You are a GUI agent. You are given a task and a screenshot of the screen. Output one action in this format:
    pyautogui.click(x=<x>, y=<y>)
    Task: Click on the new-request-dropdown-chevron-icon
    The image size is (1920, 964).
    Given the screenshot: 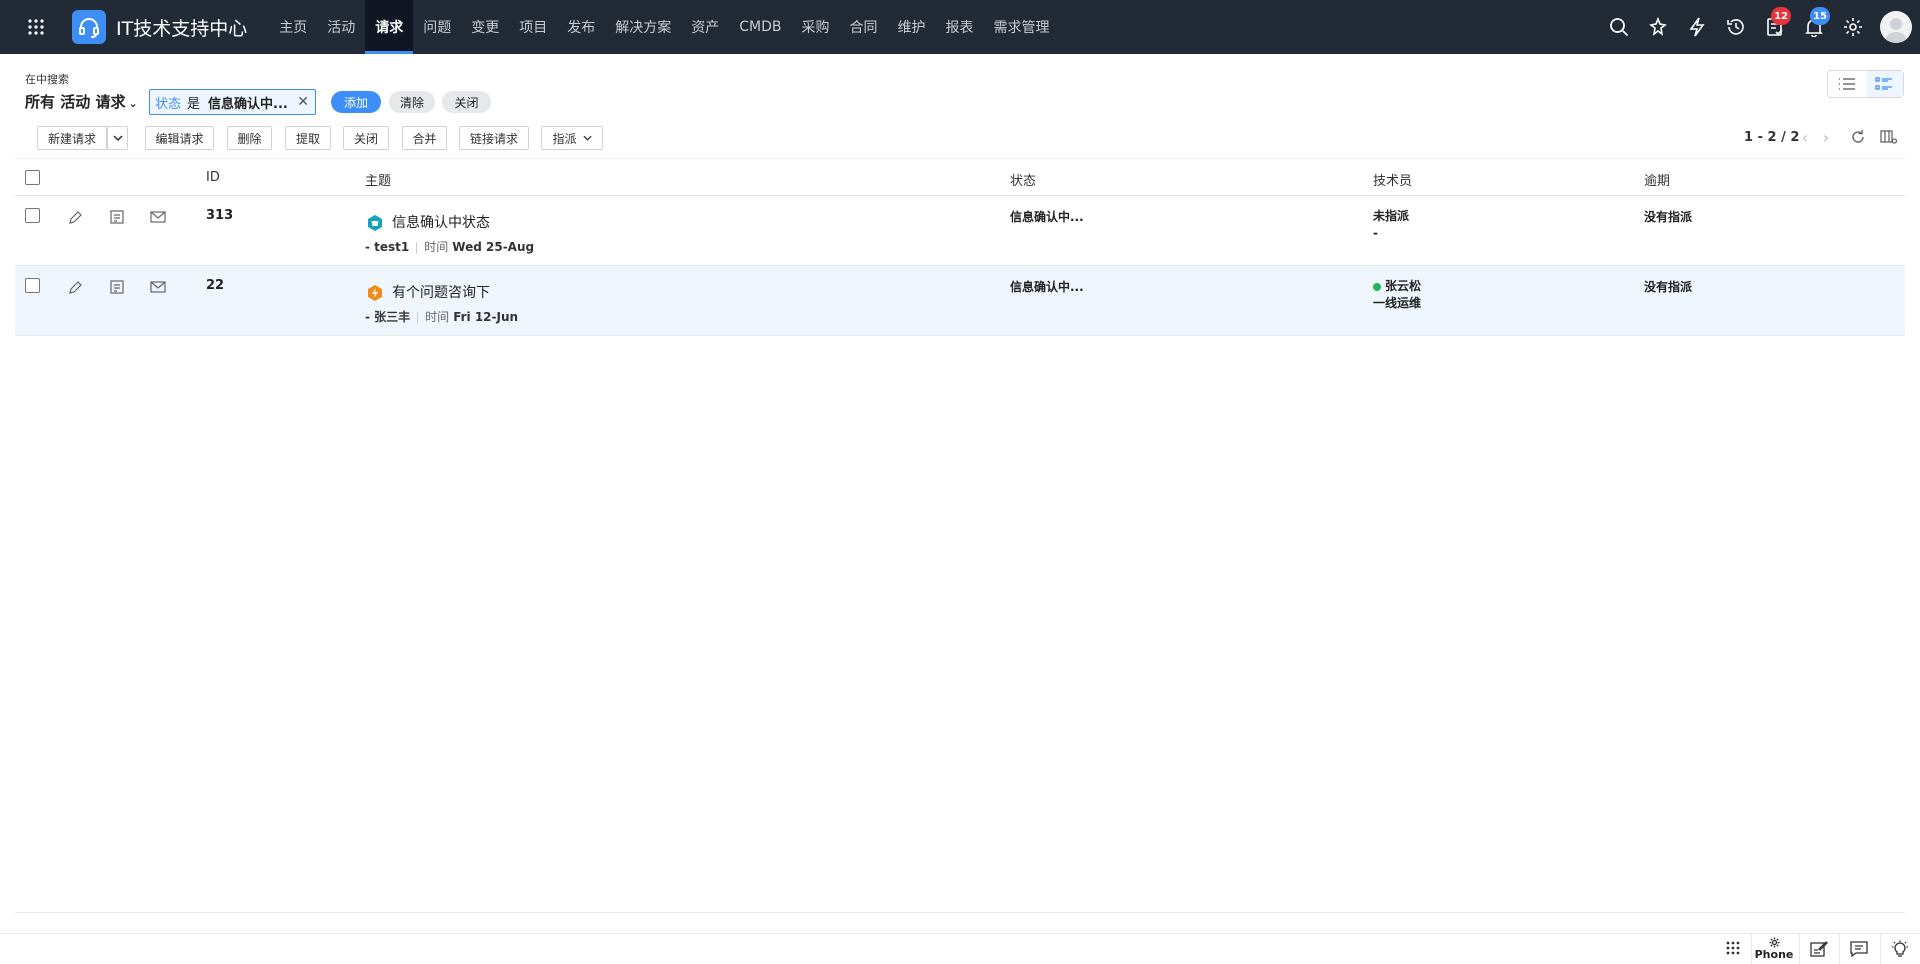 What is the action you would take?
    pyautogui.click(x=117, y=138)
    